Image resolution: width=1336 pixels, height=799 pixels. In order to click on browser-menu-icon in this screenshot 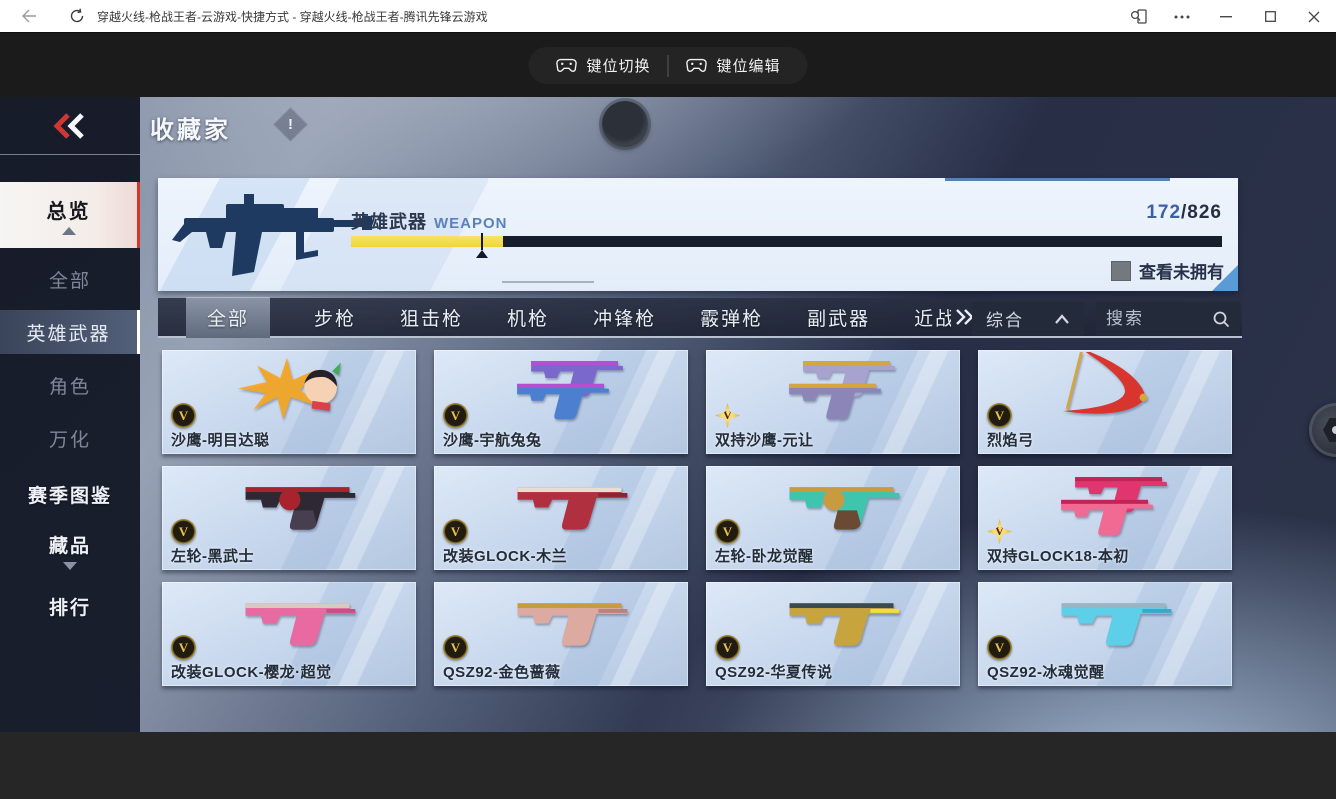, I will do `click(1182, 16)`.